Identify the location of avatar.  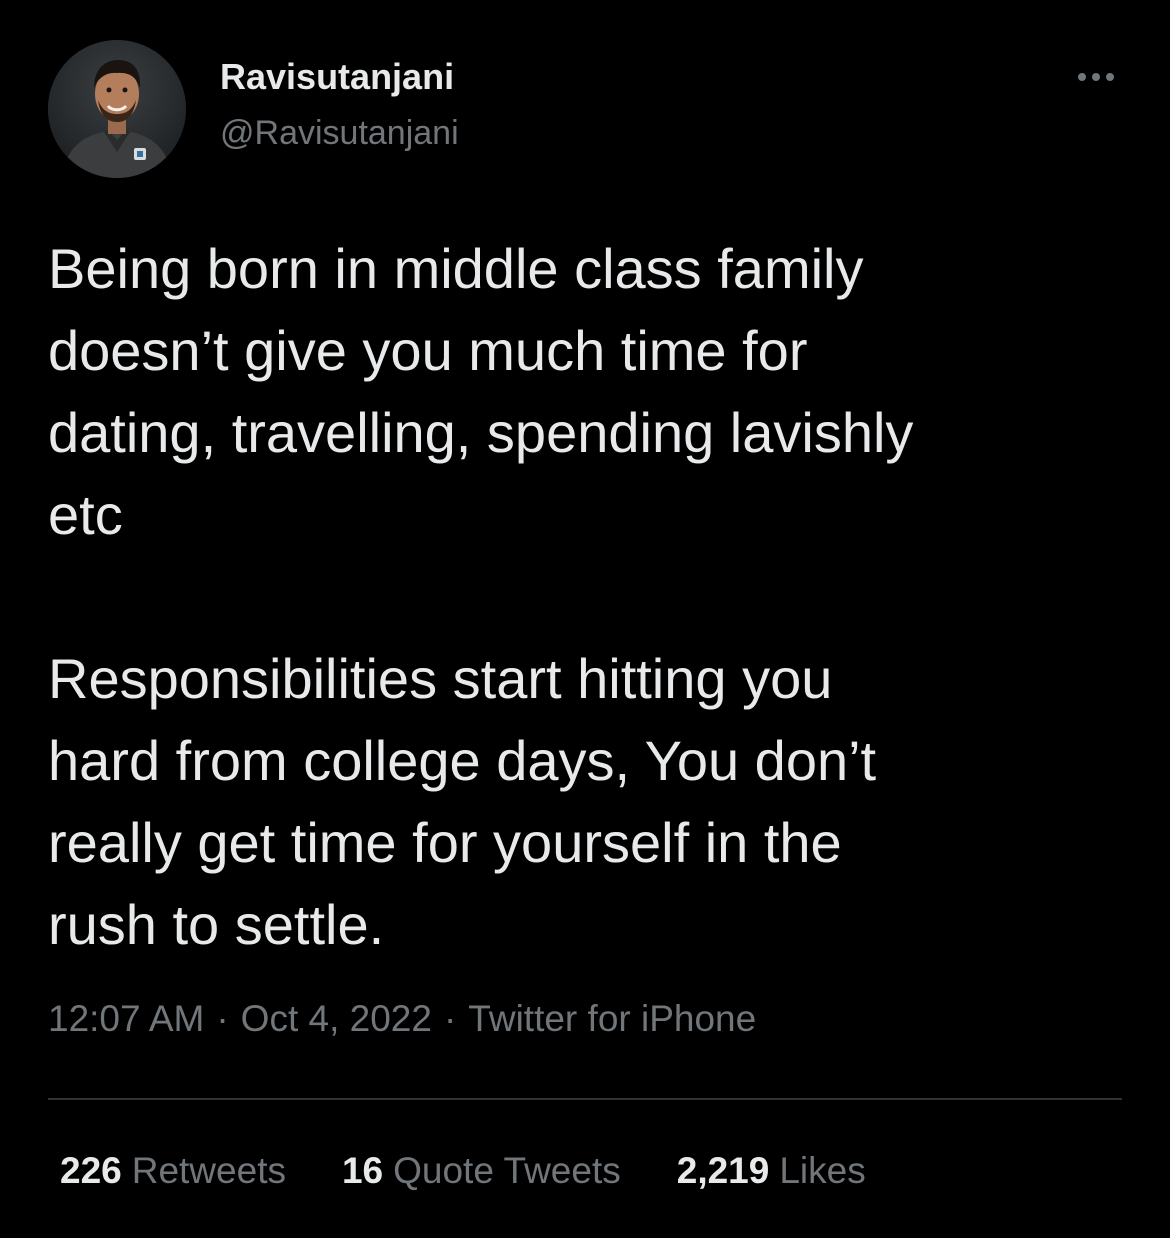
(117, 109).